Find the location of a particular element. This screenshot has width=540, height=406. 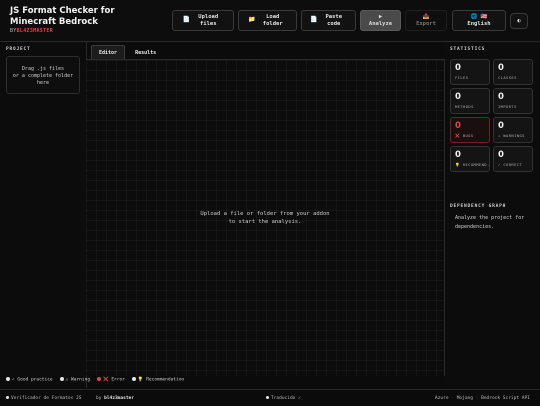

footer-link-azure: Azure is located at coordinates (442, 398).